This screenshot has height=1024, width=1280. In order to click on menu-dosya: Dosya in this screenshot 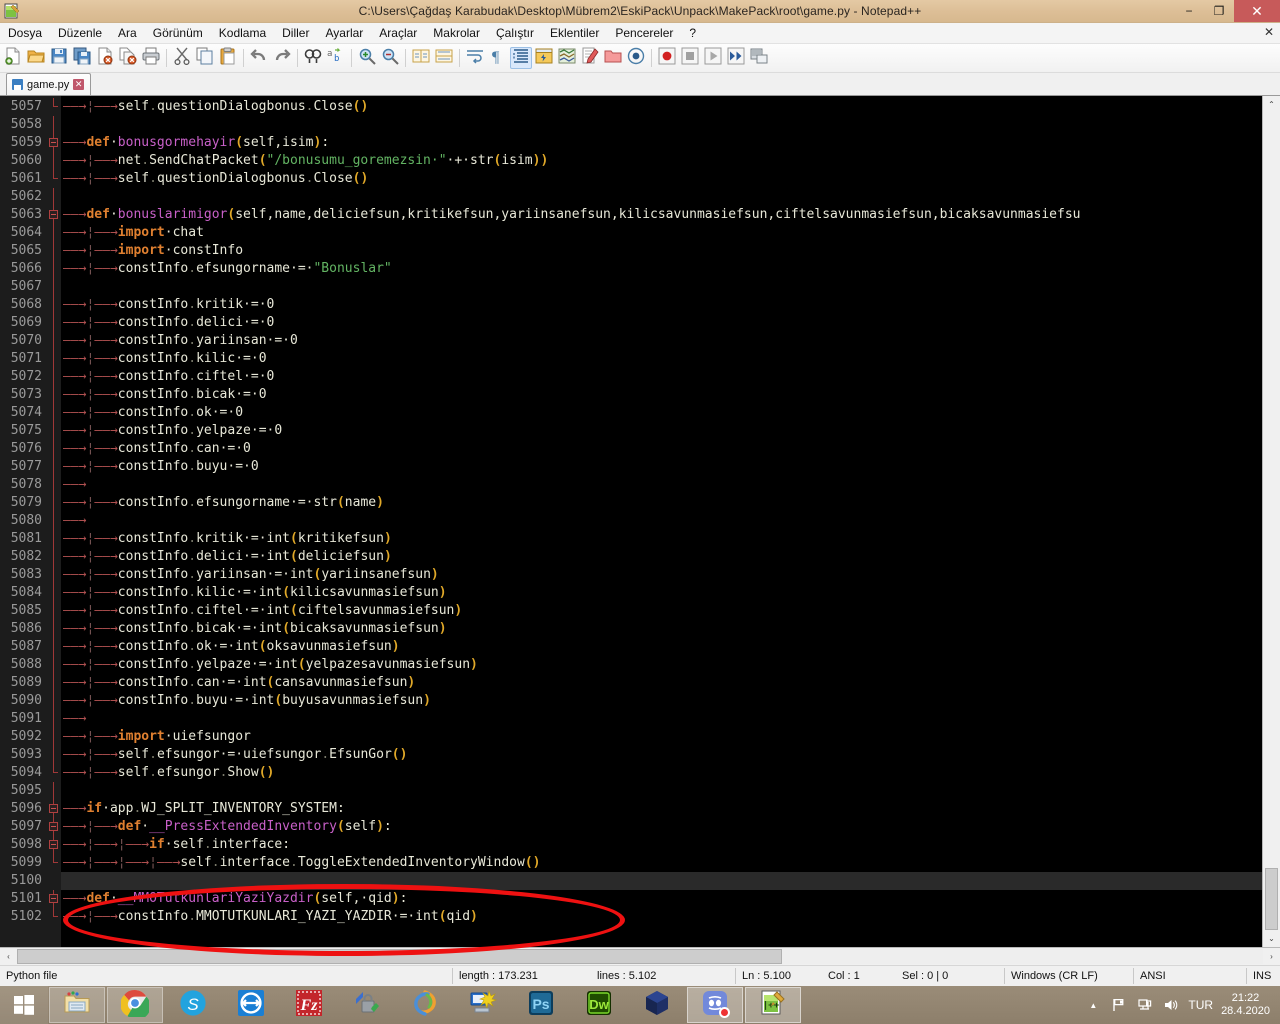, I will do `click(25, 33)`.